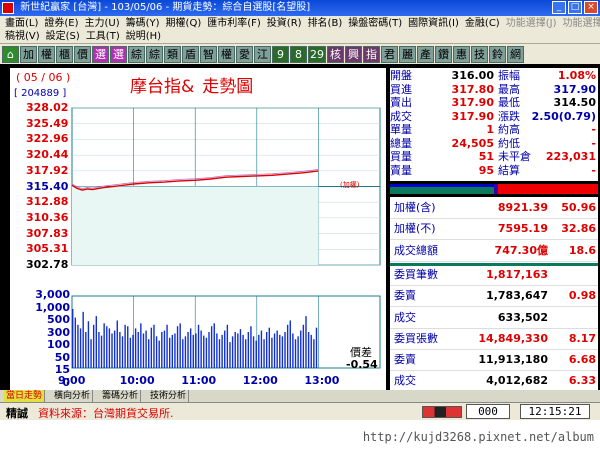 This screenshot has height=450, width=600. Describe the element at coordinates (244, 54) in the screenshot. I see `toolbar-button-12: 愛` at that location.